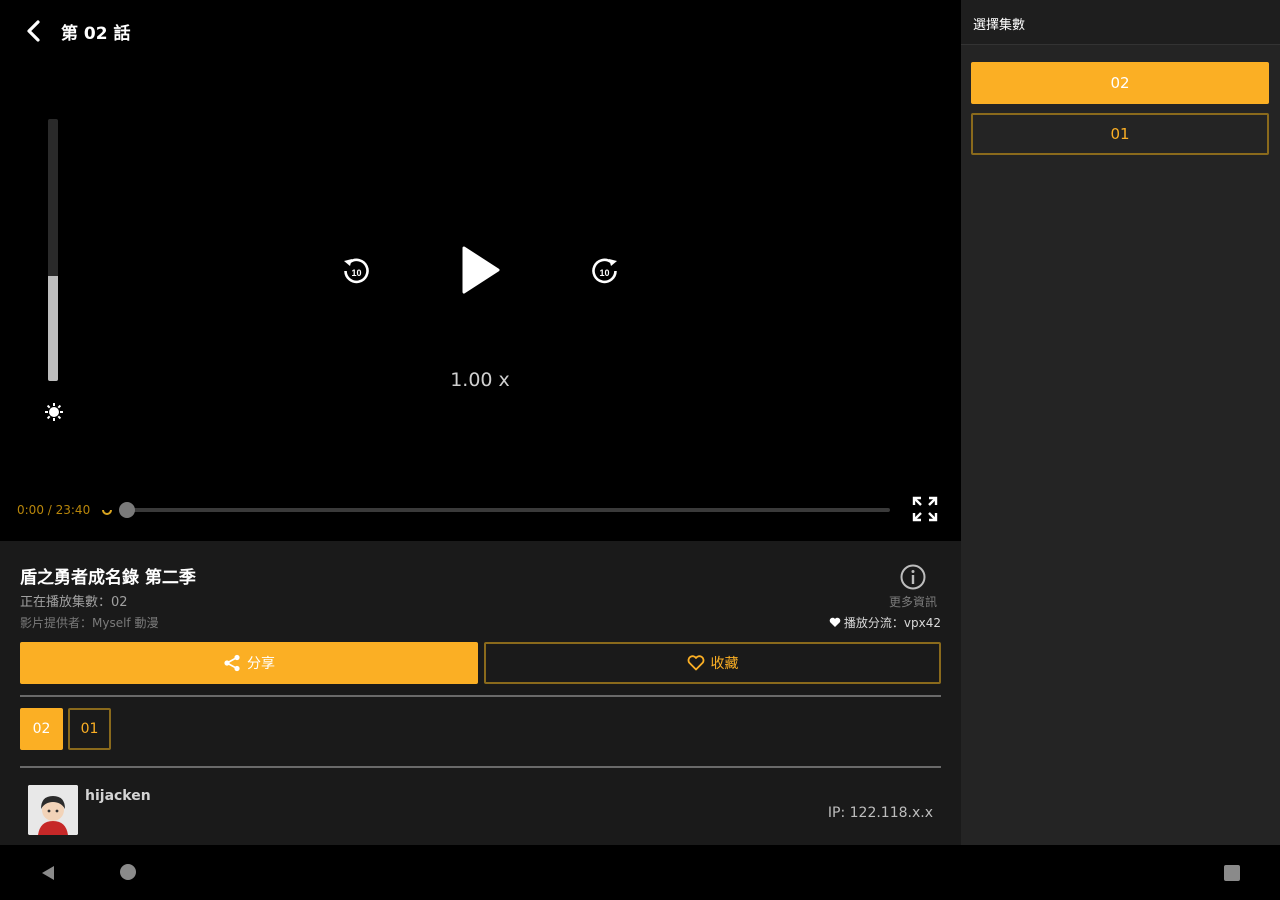 This screenshot has height=900, width=1280. What do you see at coordinates (74, 602) in the screenshot?
I see `now-playing-label: 正在播放集數：02` at bounding box center [74, 602].